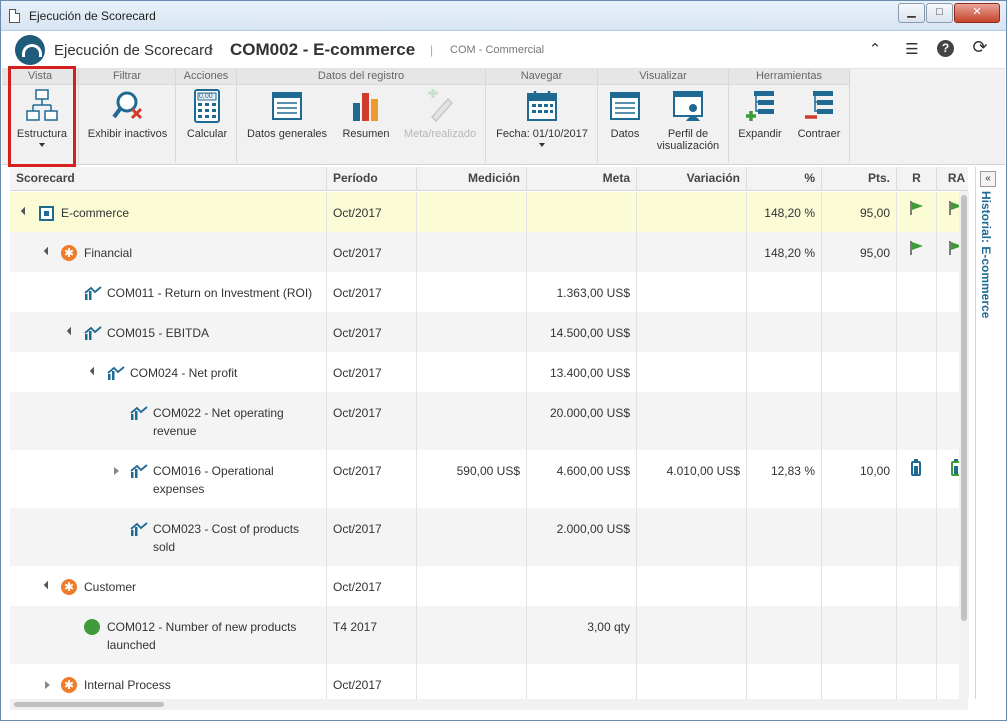 Image resolution: width=1007 pixels, height=721 pixels. I want to click on expandir-button: Expandir, so click(760, 114).